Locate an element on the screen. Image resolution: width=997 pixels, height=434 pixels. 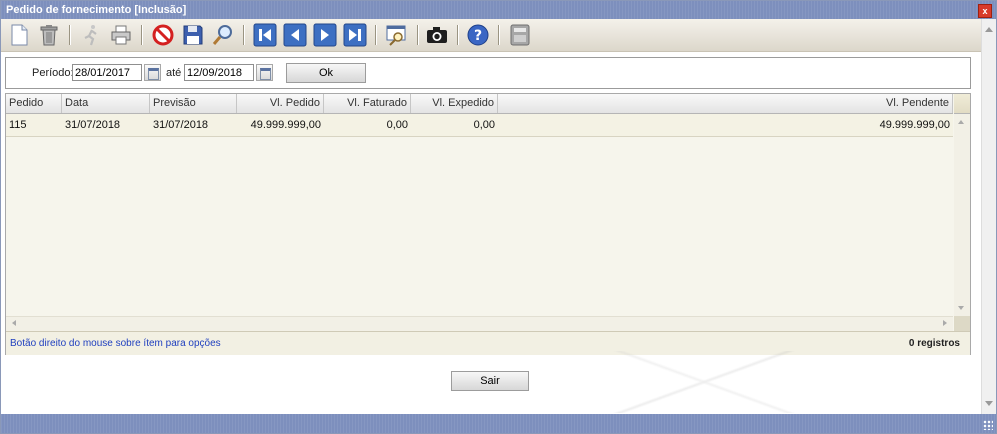
title-bar: Pedido de fornecimento [Inclusão] x is located at coordinates (498, 10).